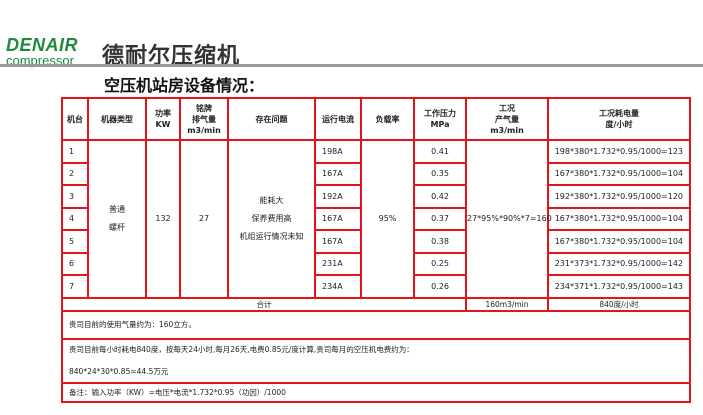  Describe the element at coordinates (271, 237) in the screenshot. I see `issue-item: 机组运行情况未知` at that location.